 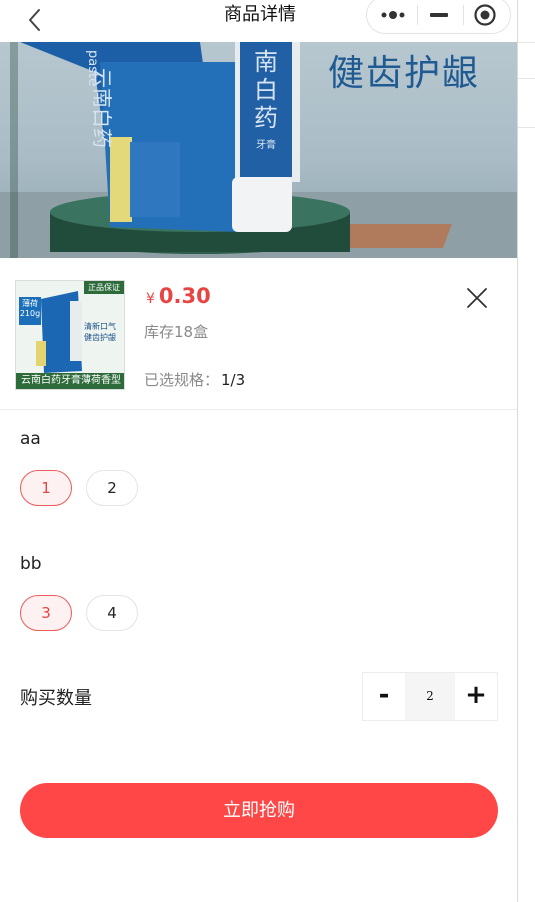 I want to click on selected-spec: 已选规格： 1/3, so click(x=194, y=379).